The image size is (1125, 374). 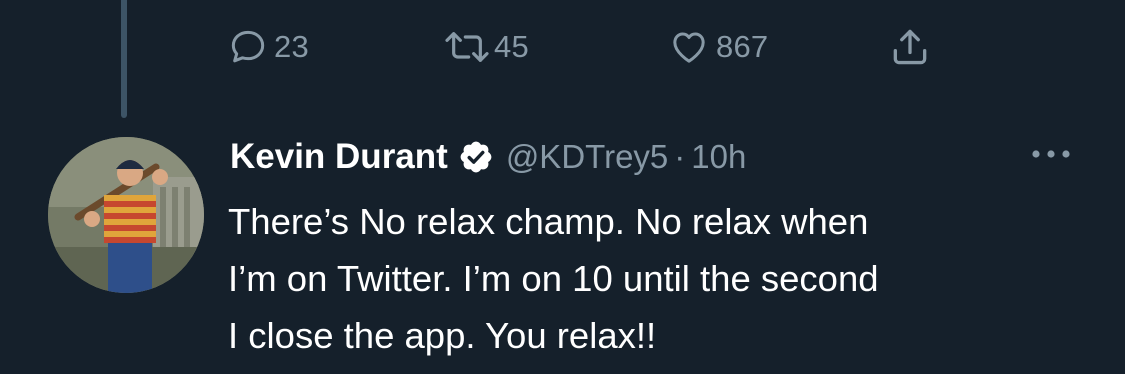 What do you see at coordinates (689, 47) in the screenshot?
I see `like-icon` at bounding box center [689, 47].